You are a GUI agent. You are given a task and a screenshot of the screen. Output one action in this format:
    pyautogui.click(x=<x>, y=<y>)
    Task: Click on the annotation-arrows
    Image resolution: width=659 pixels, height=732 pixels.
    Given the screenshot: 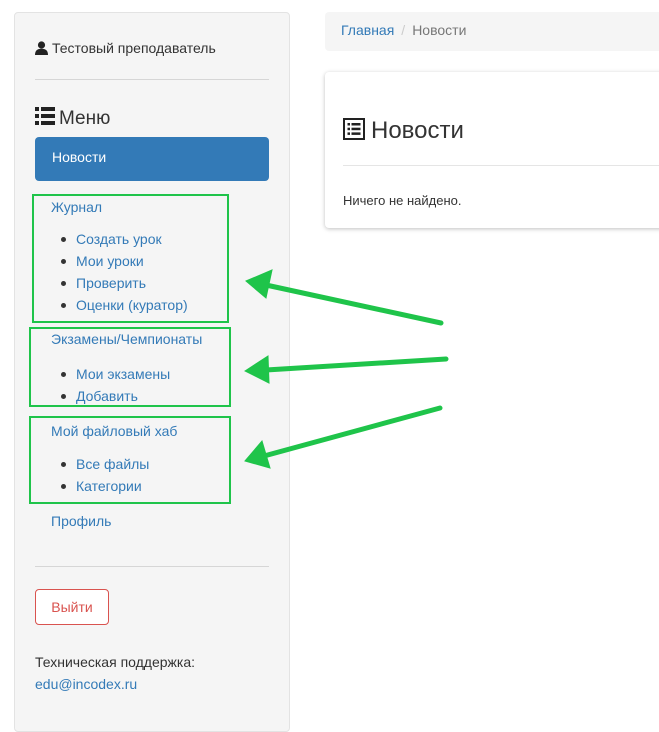 What is the action you would take?
    pyautogui.click(x=346, y=369)
    